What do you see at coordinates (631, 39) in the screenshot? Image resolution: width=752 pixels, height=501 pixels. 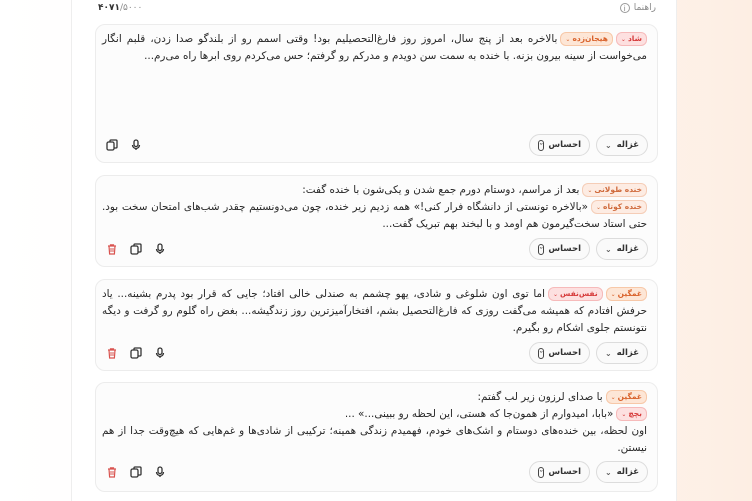 I see `emotion-tag: شاد⌄` at bounding box center [631, 39].